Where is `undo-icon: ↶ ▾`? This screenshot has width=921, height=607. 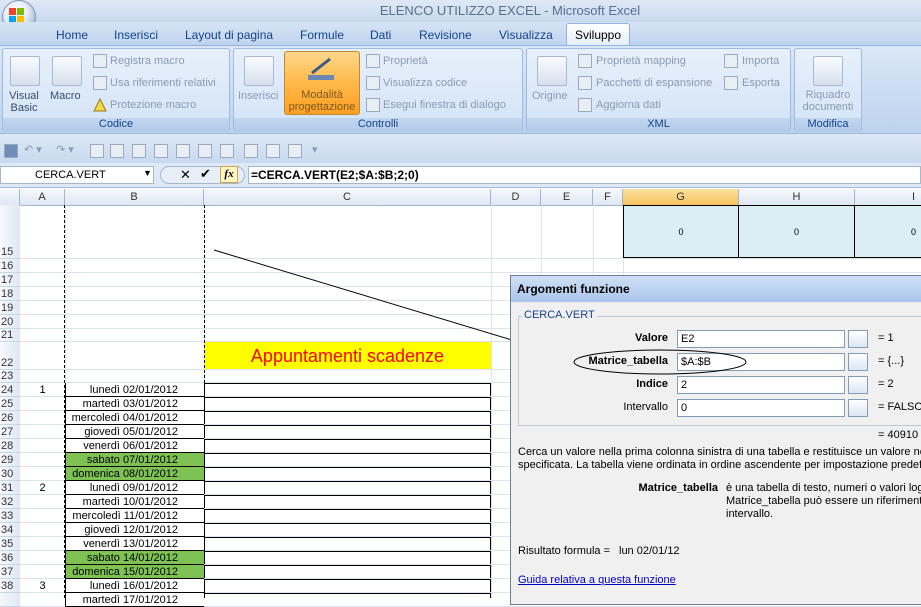
undo-icon: ↶ ▾ is located at coordinates (33, 149).